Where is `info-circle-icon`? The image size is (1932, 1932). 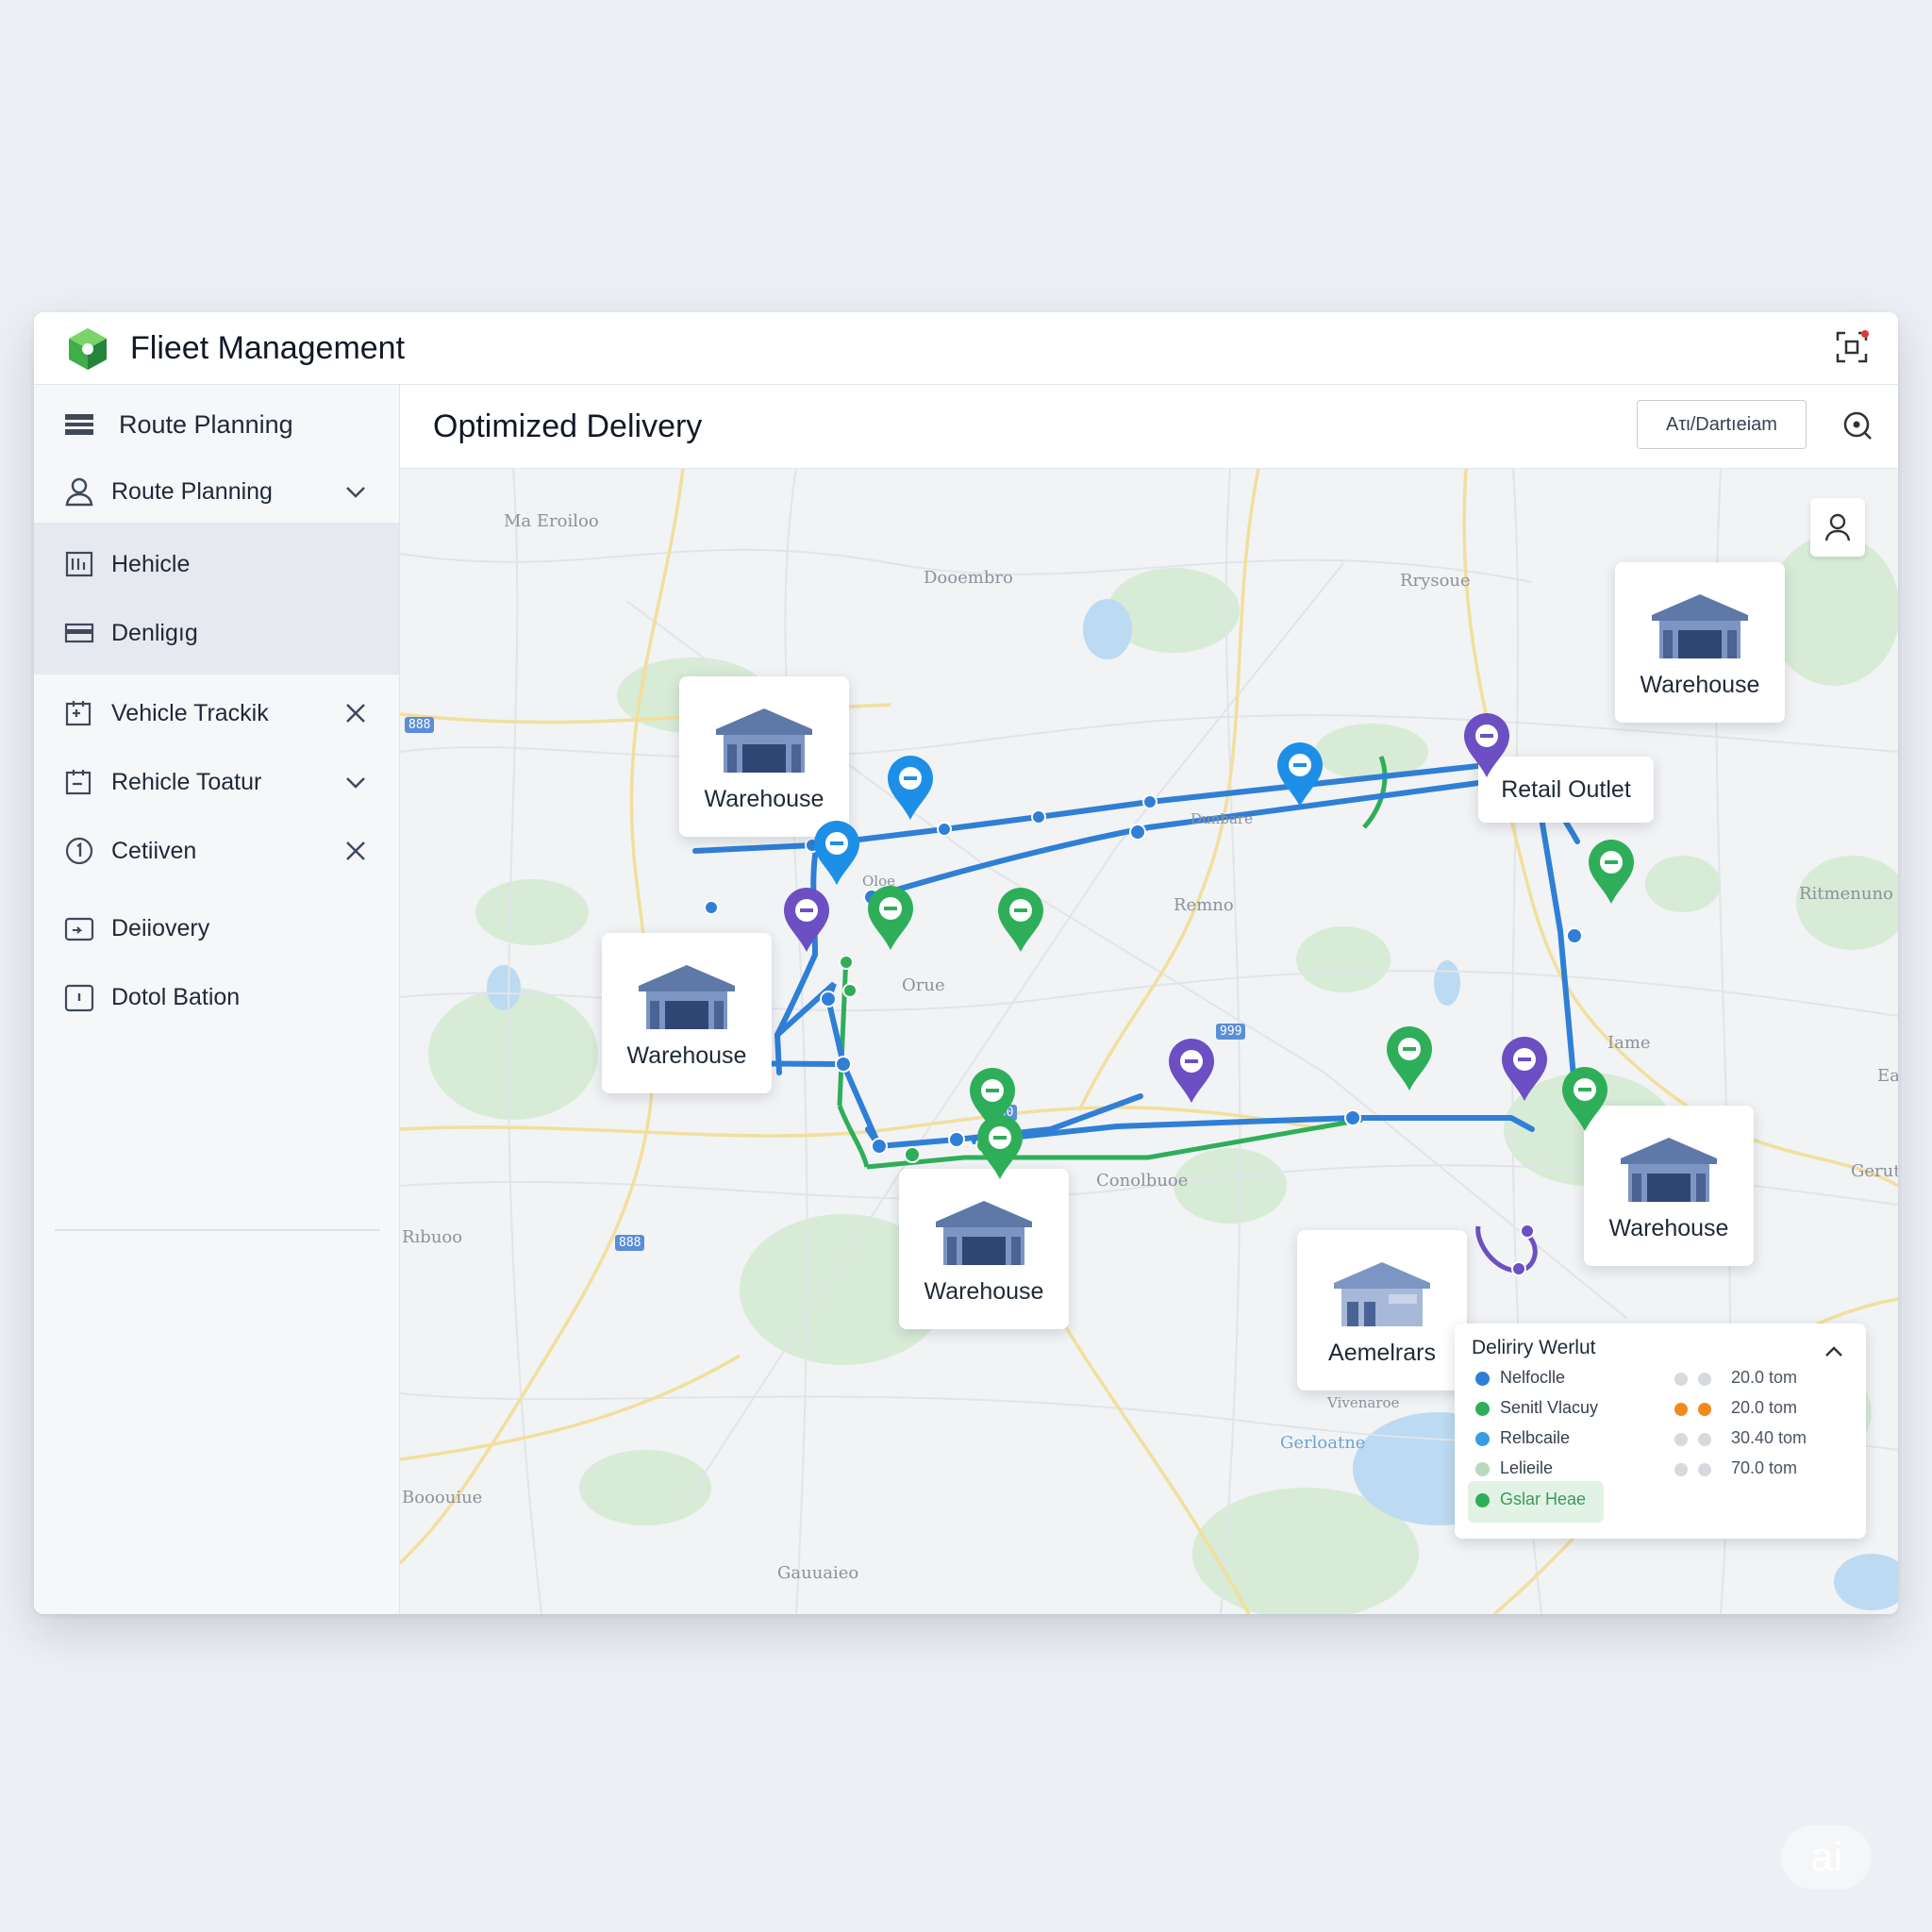
info-circle-icon is located at coordinates (79, 851).